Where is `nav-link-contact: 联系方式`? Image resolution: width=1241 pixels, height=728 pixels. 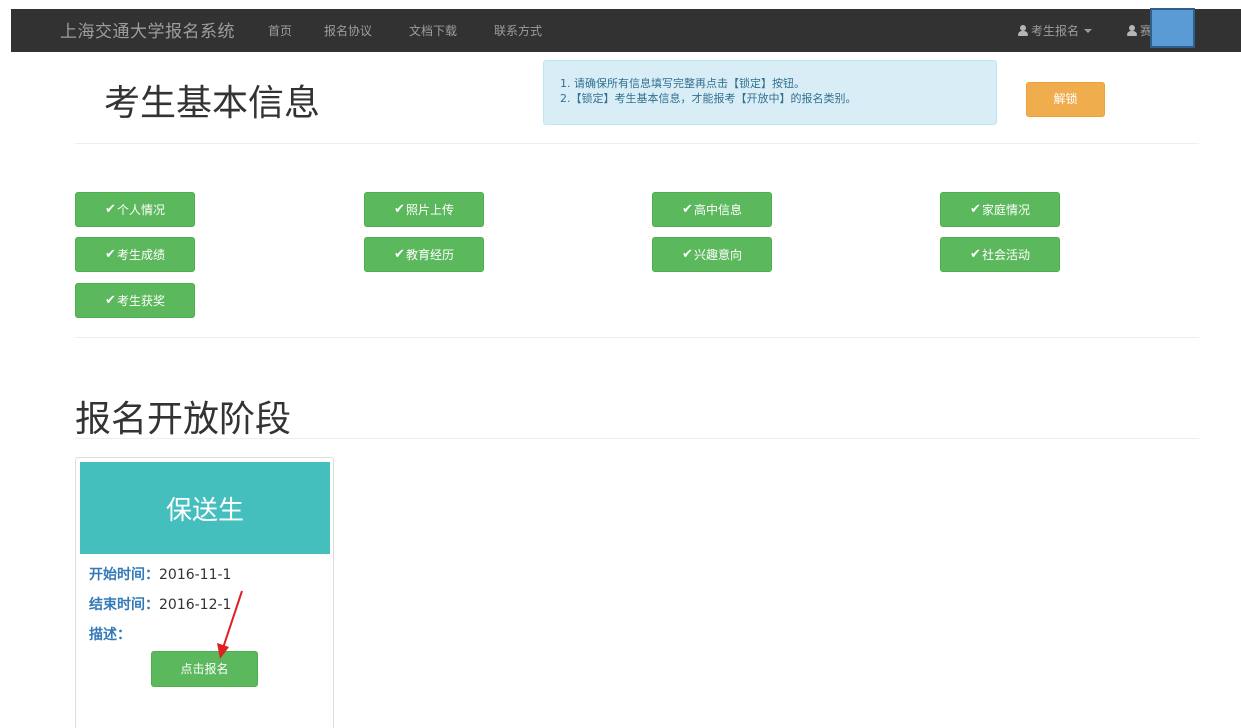
nav-link-contact: 联系方式 is located at coordinates (518, 30).